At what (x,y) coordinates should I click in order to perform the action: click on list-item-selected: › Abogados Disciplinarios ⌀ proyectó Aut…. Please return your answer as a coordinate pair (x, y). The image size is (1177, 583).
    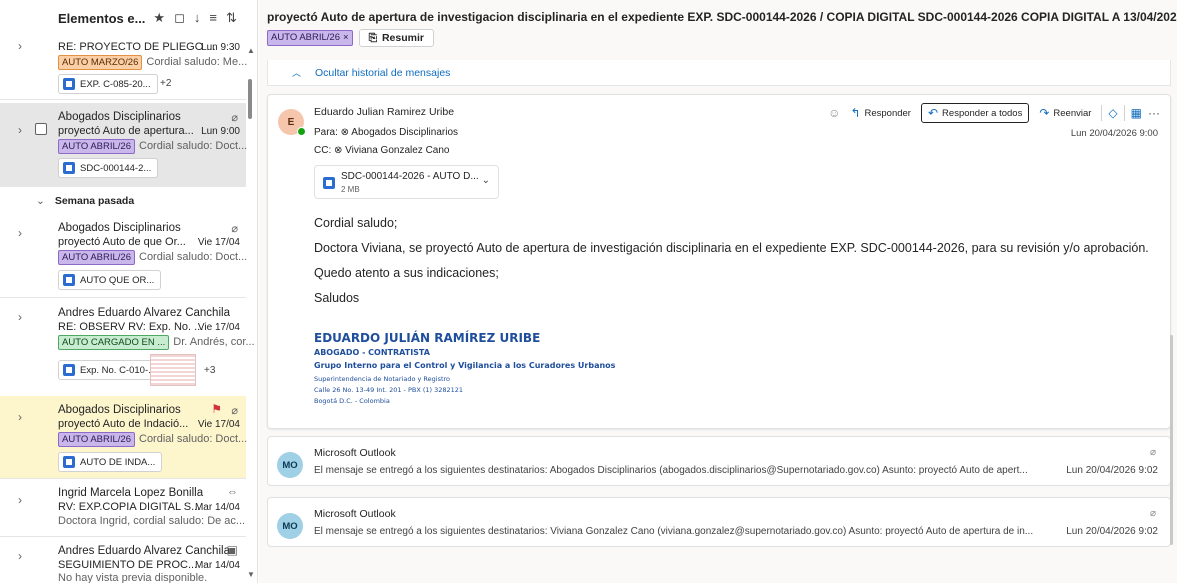
    Looking at the image, I should click on (123, 145).